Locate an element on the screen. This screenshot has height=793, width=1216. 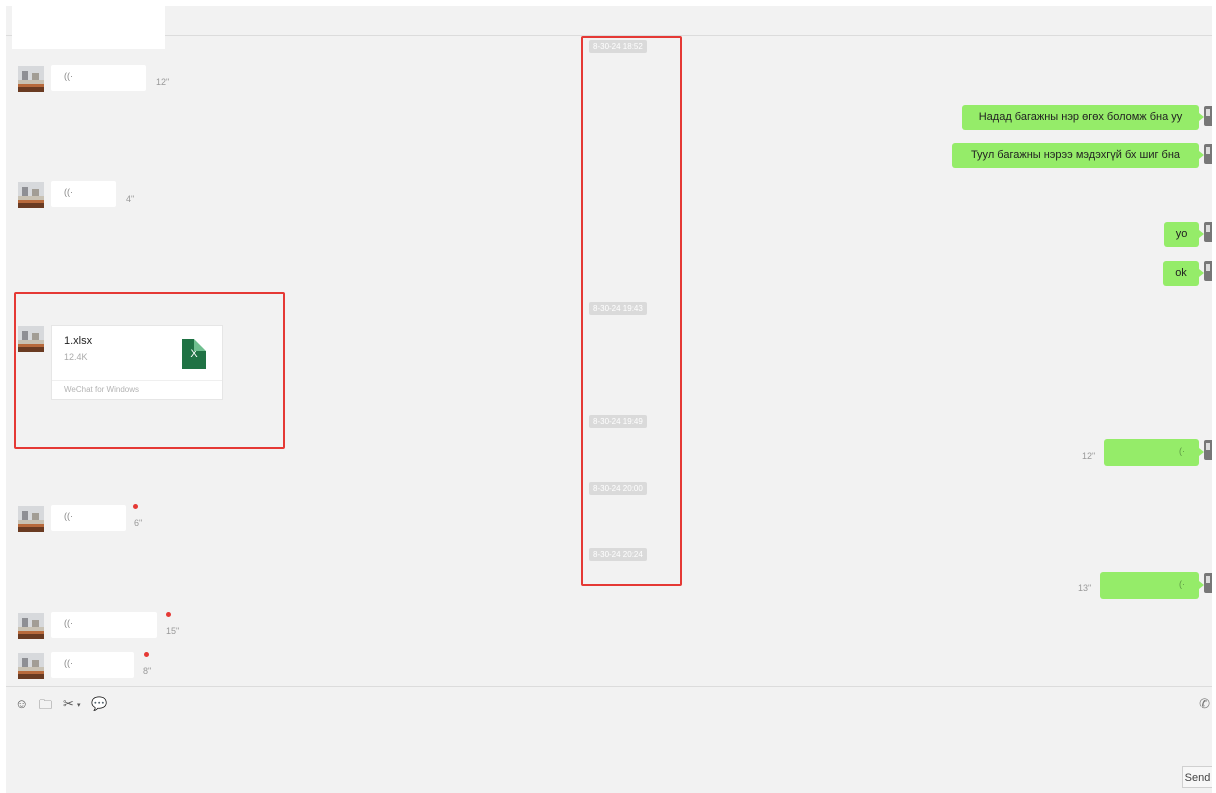
scissors-icon: ✂ is located at coordinates (68, 704).